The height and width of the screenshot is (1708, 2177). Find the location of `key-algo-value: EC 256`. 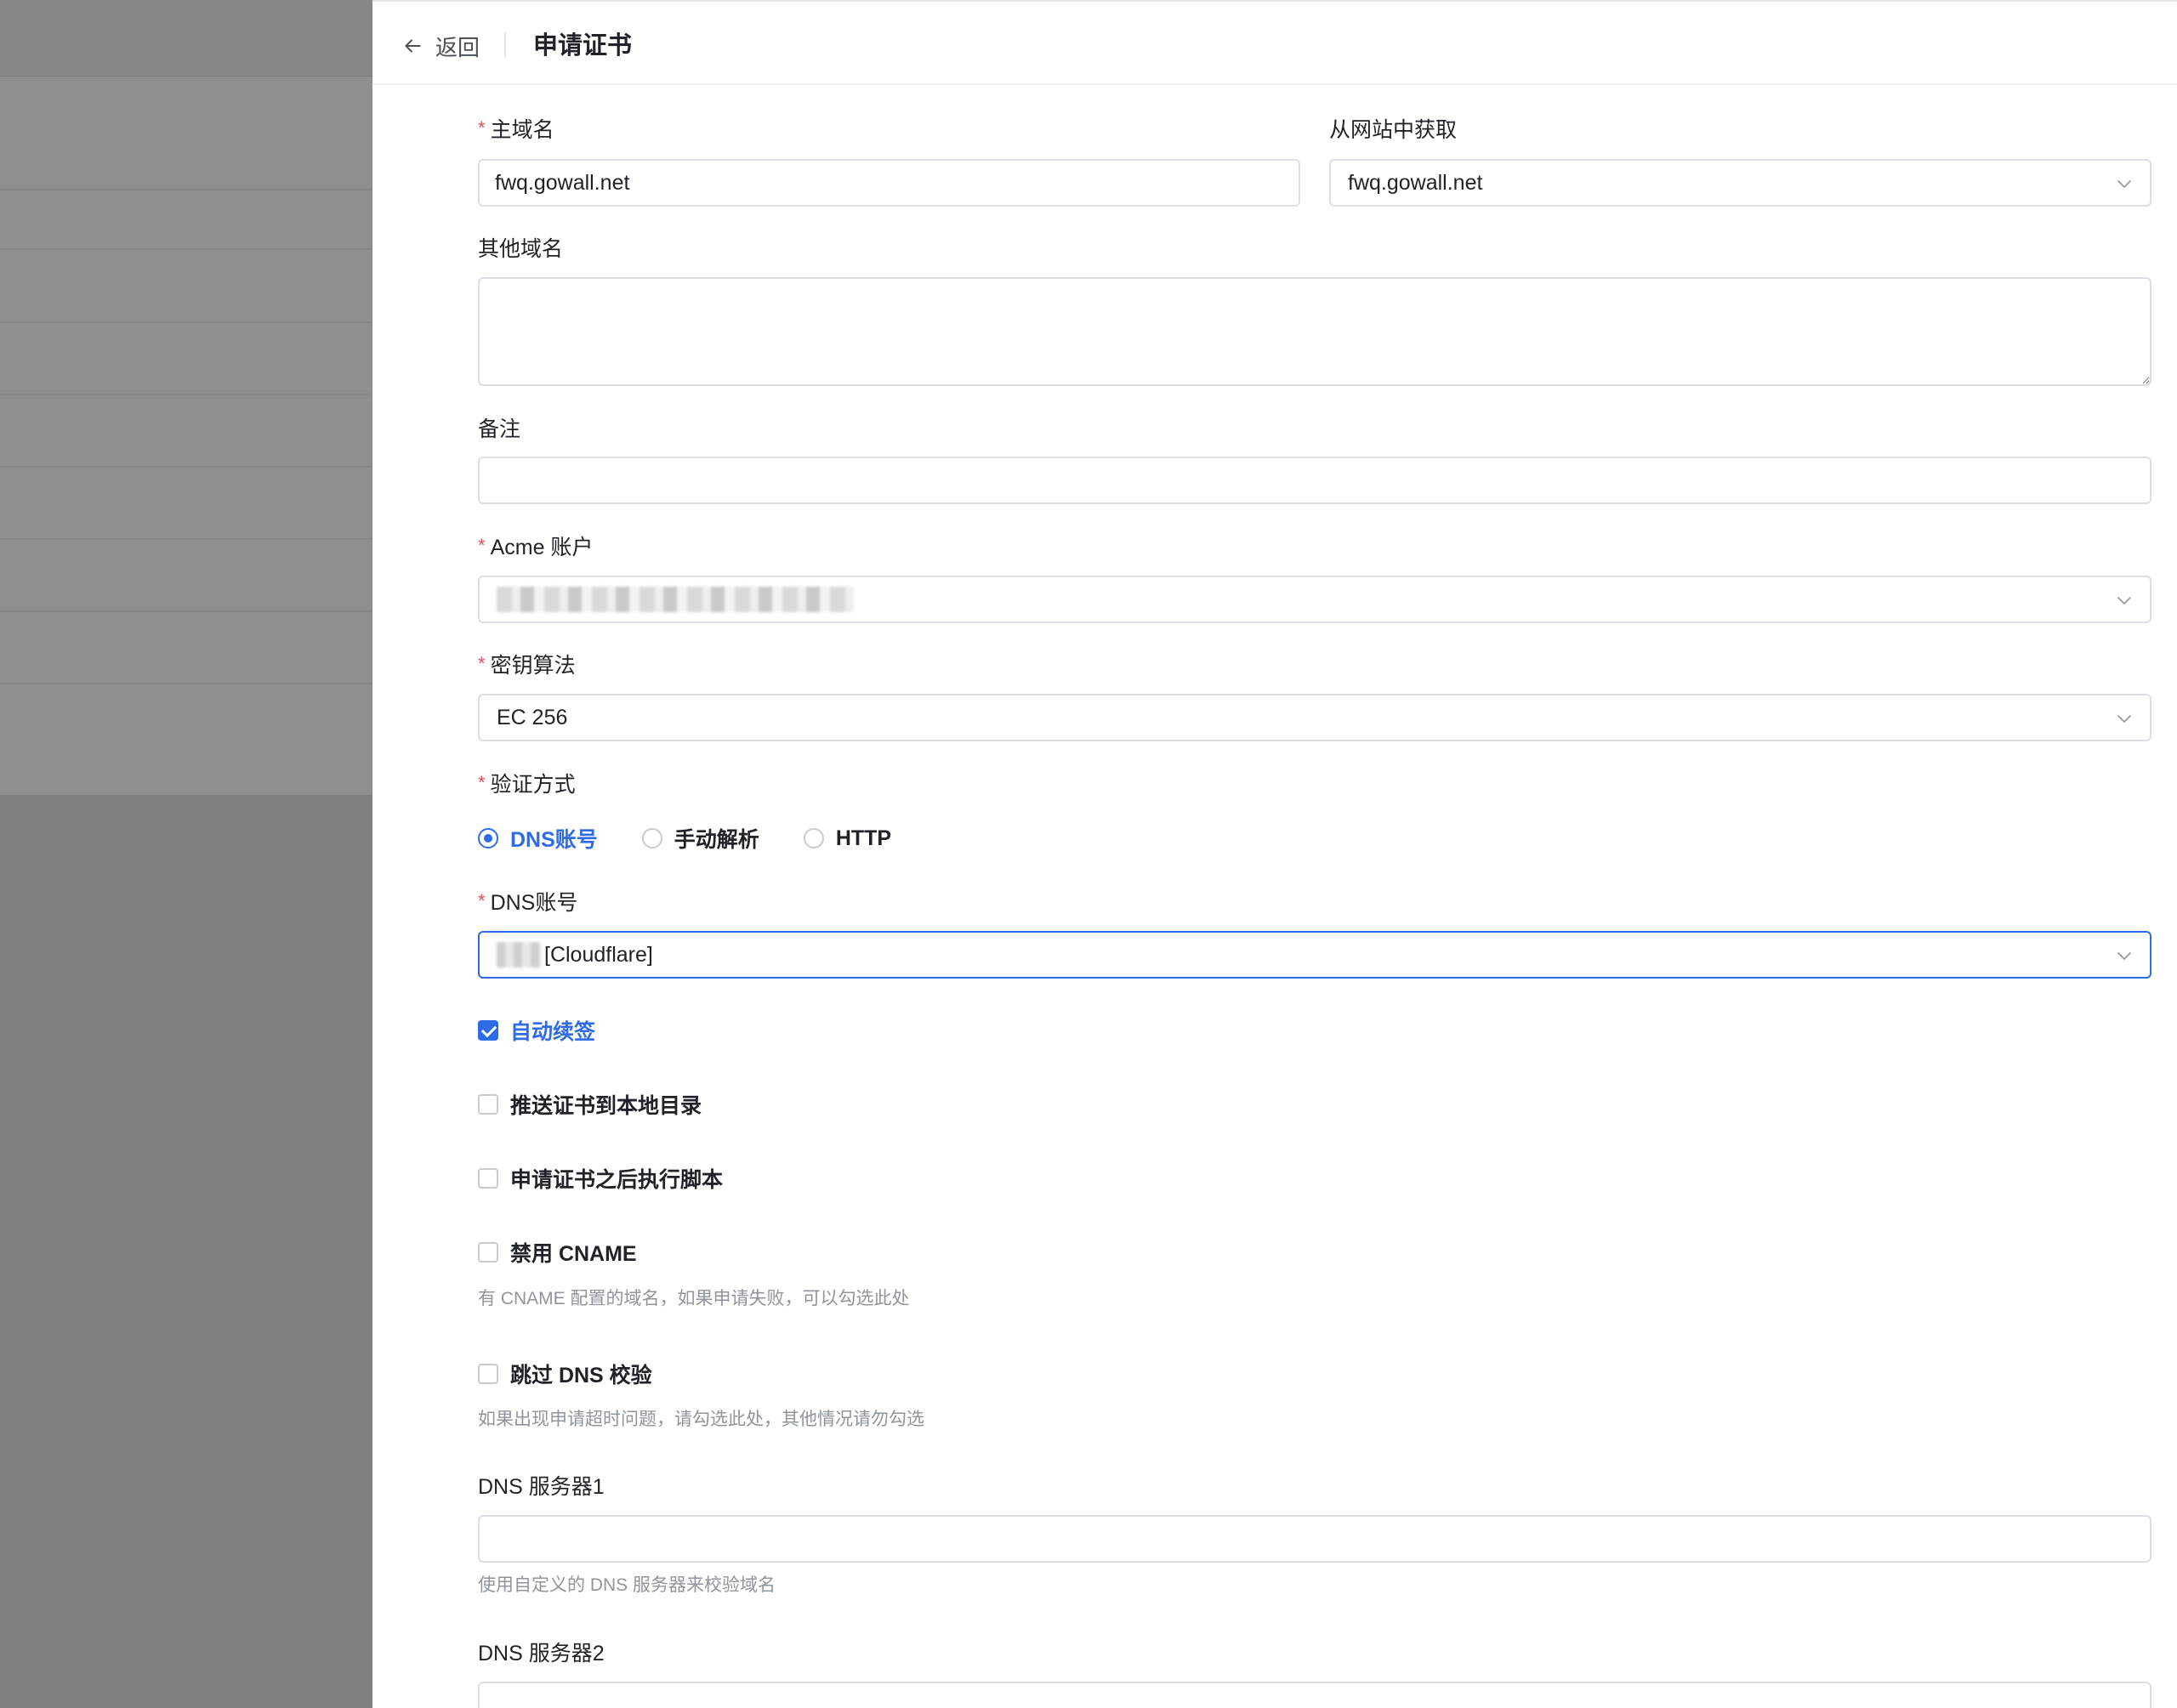

key-algo-value: EC 256 is located at coordinates (532, 717).